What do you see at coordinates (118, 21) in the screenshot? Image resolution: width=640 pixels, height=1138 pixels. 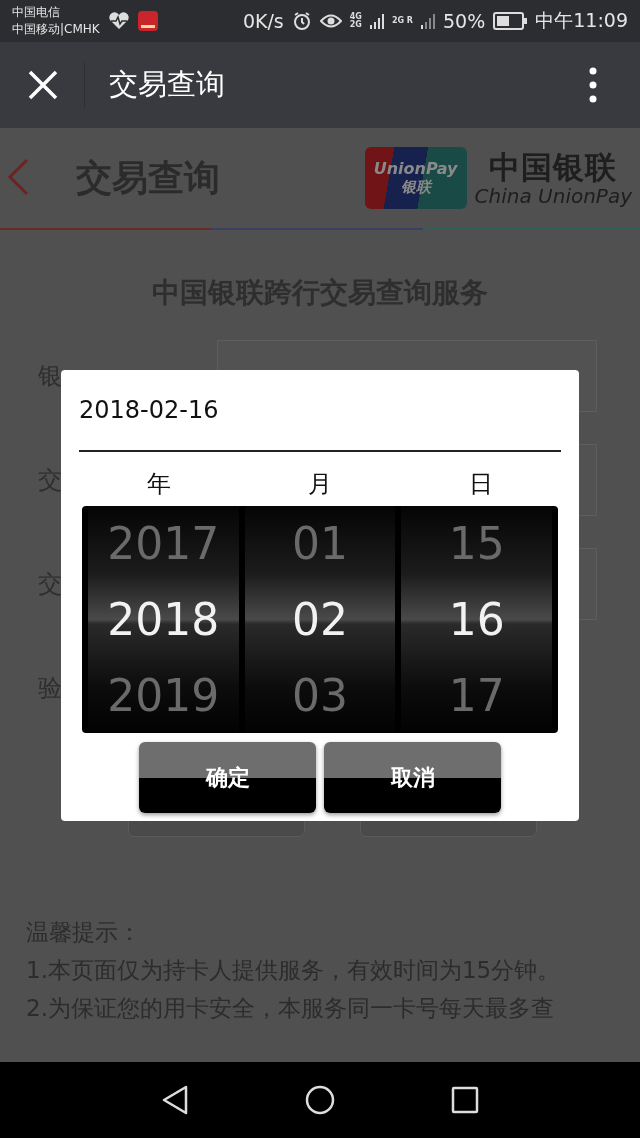 I see `heart-icon` at bounding box center [118, 21].